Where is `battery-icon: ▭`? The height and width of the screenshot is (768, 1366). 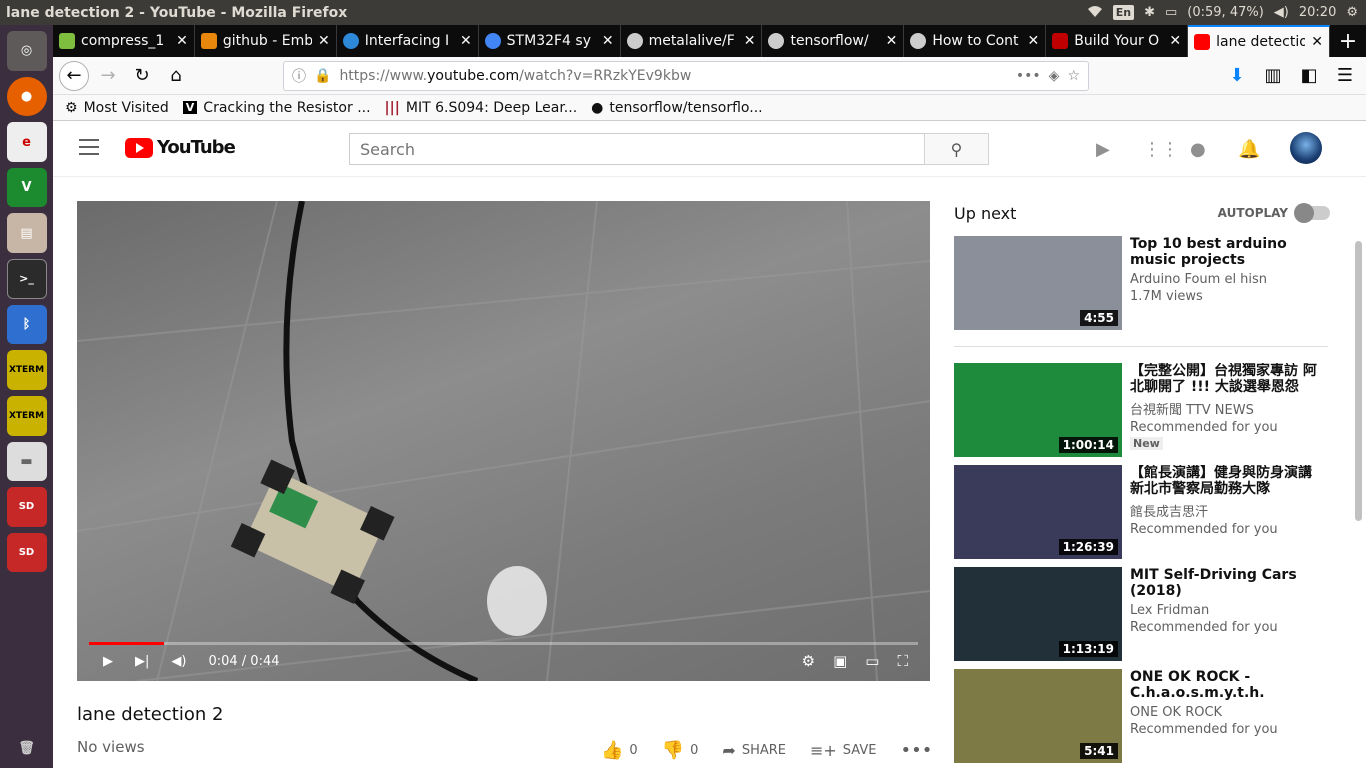 battery-icon: ▭ is located at coordinates (1171, 12).